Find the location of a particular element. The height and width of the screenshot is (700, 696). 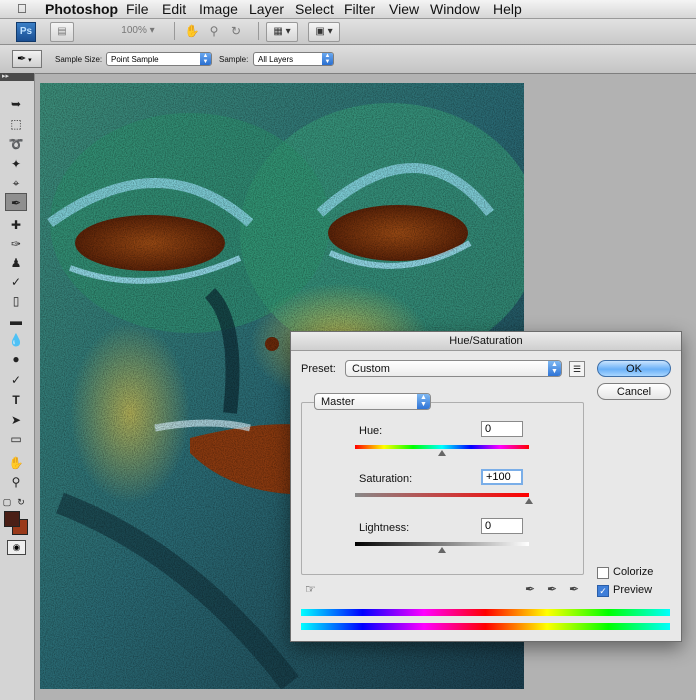

lightness-slider is located at coordinates (442, 544).